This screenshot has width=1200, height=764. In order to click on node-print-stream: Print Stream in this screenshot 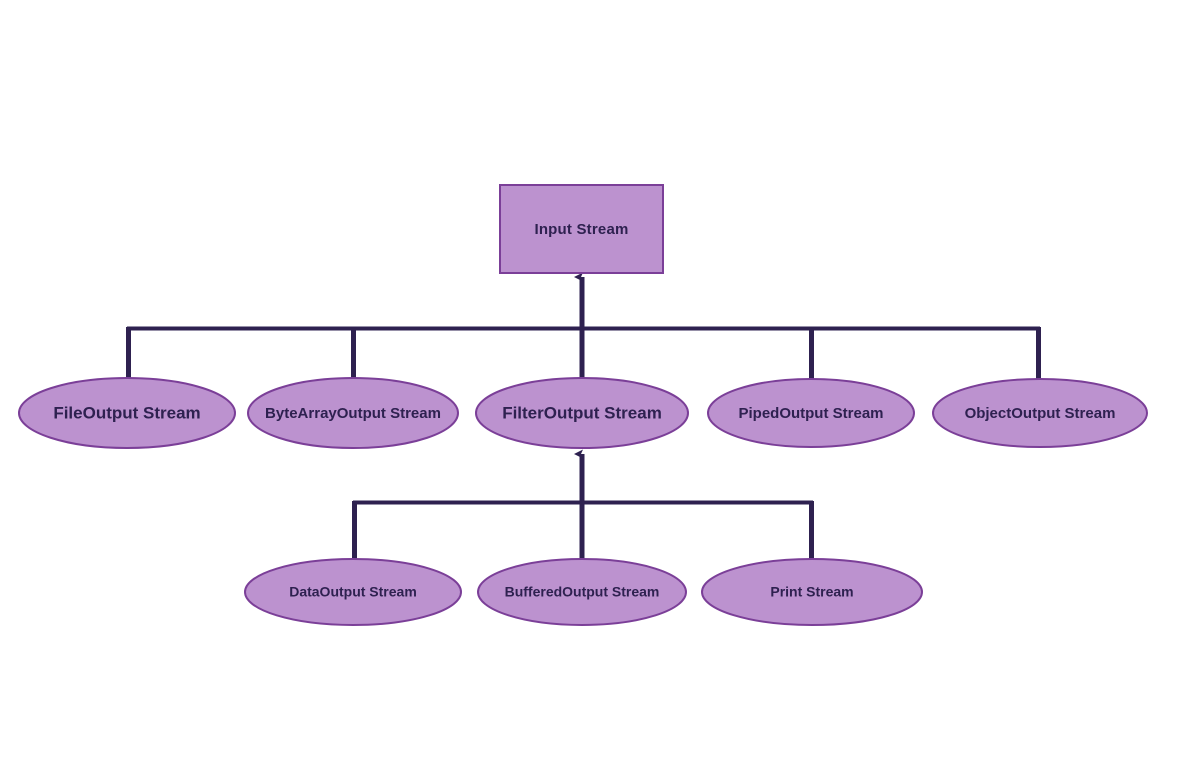, I will do `click(812, 592)`.